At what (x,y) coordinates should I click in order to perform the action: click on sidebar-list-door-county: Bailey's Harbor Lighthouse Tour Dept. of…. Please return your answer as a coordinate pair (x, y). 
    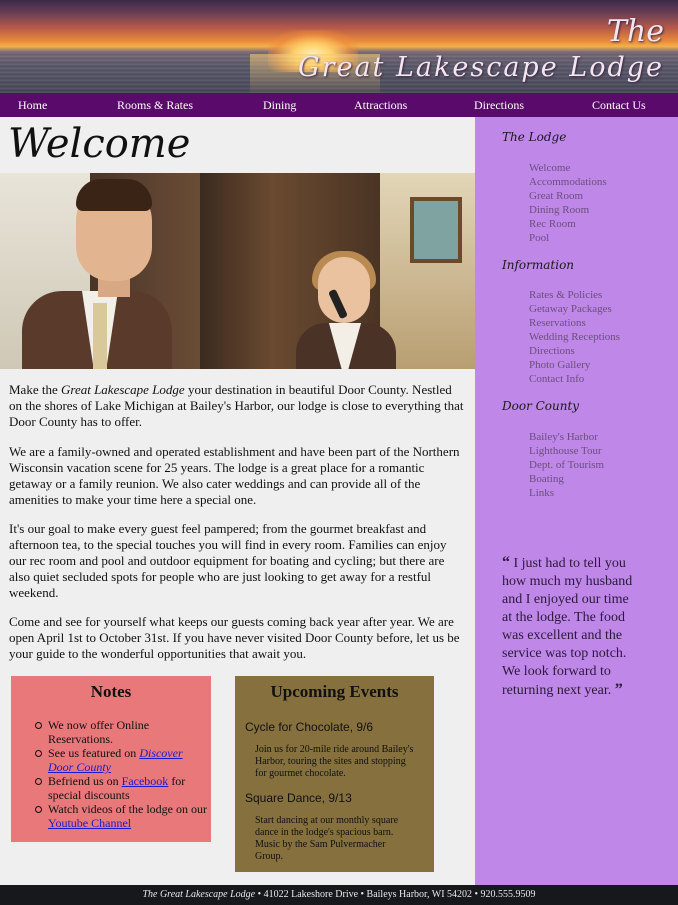
    Looking at the image, I should click on (566, 465).